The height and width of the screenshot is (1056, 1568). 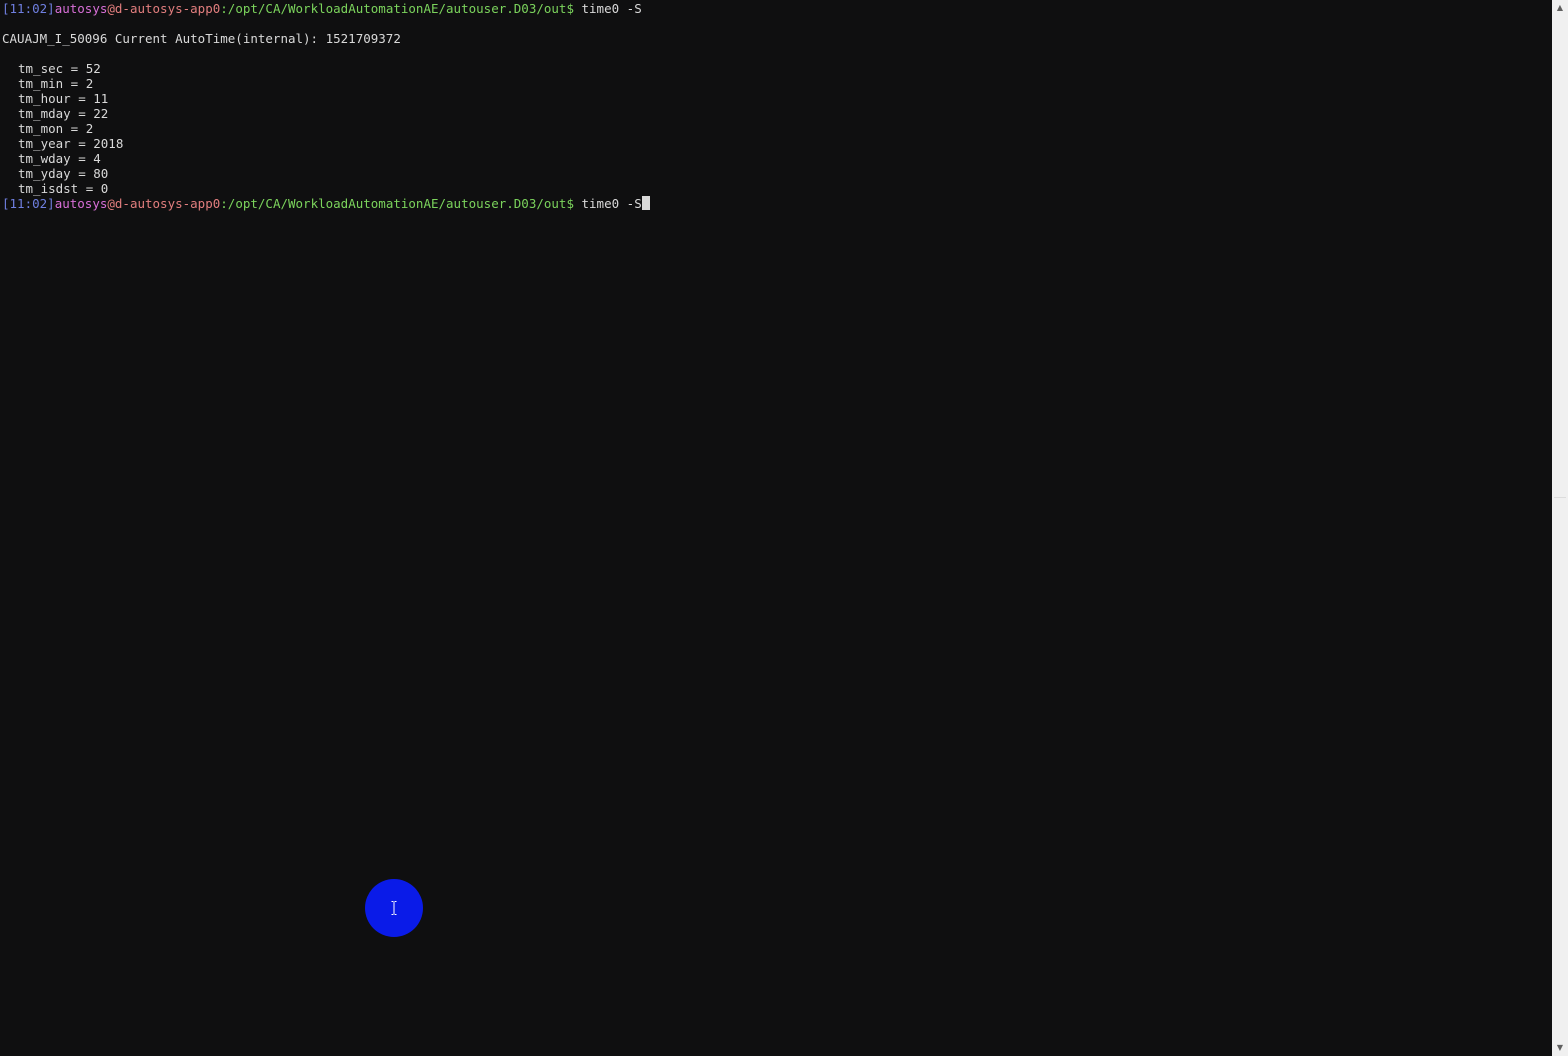 I want to click on prompt-command: time0 -S, so click(x=607, y=8).